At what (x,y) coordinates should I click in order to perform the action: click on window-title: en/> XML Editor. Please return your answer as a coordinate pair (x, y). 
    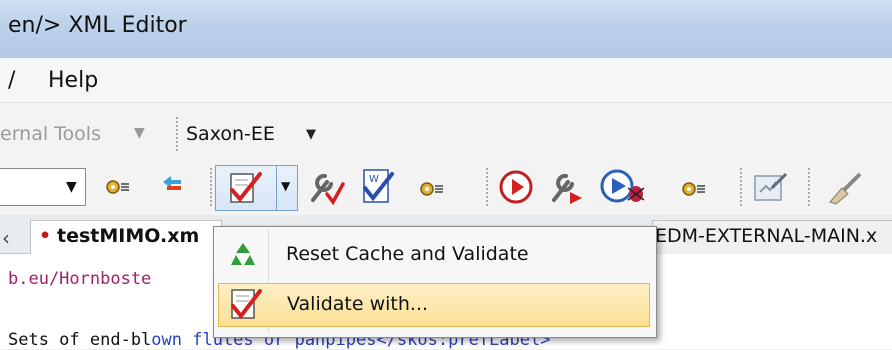
    Looking at the image, I should click on (97, 25).